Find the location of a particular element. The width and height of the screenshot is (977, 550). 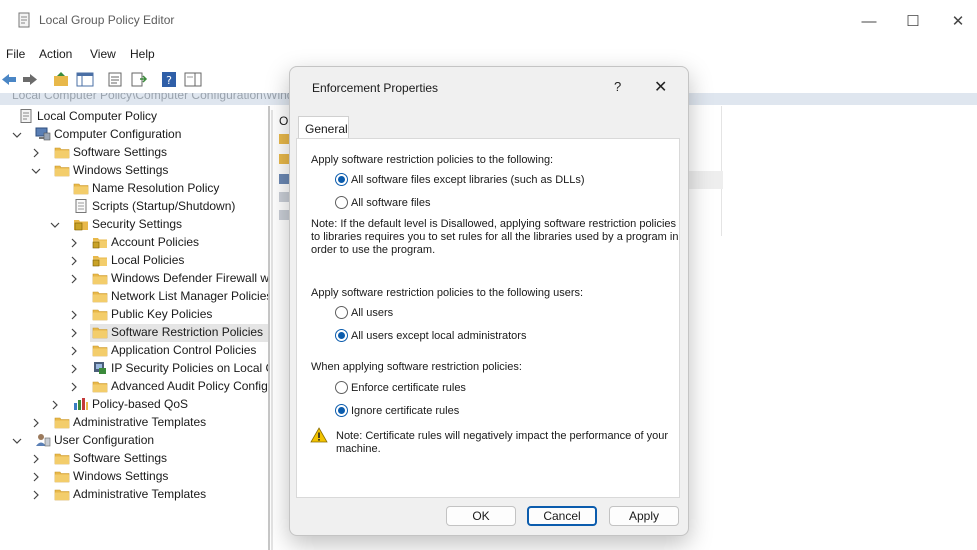

radio-all-users-label: All users is located at coordinates (372, 313).